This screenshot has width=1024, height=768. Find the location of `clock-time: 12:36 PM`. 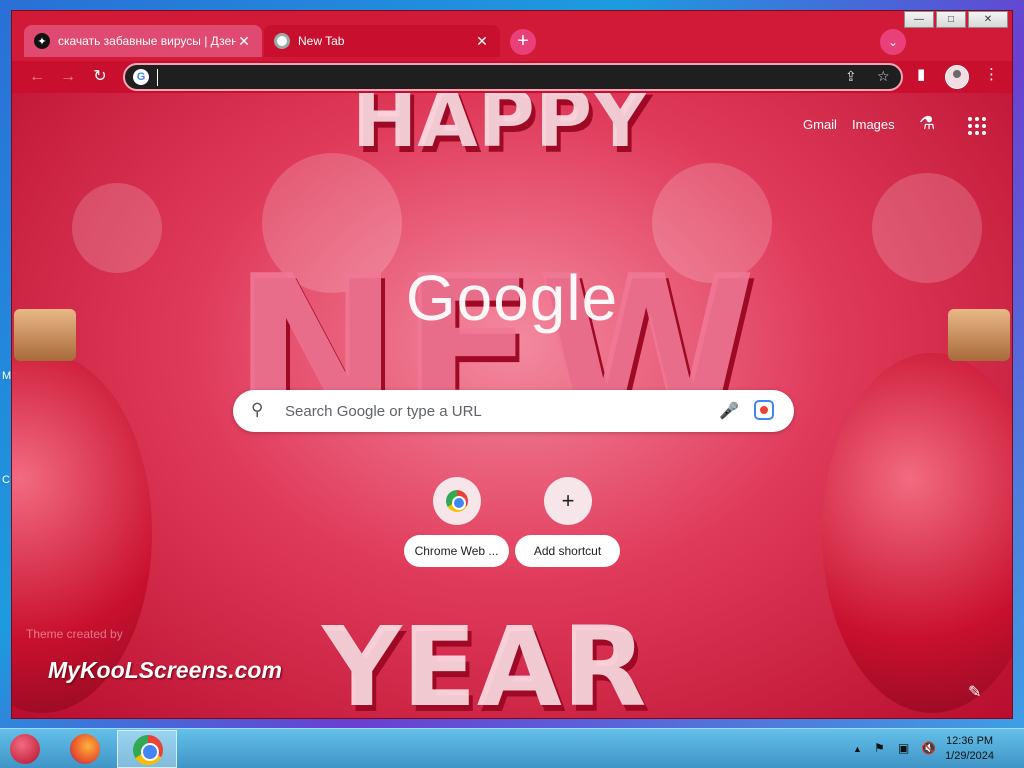

clock-time: 12:36 PM is located at coordinates (969, 741).